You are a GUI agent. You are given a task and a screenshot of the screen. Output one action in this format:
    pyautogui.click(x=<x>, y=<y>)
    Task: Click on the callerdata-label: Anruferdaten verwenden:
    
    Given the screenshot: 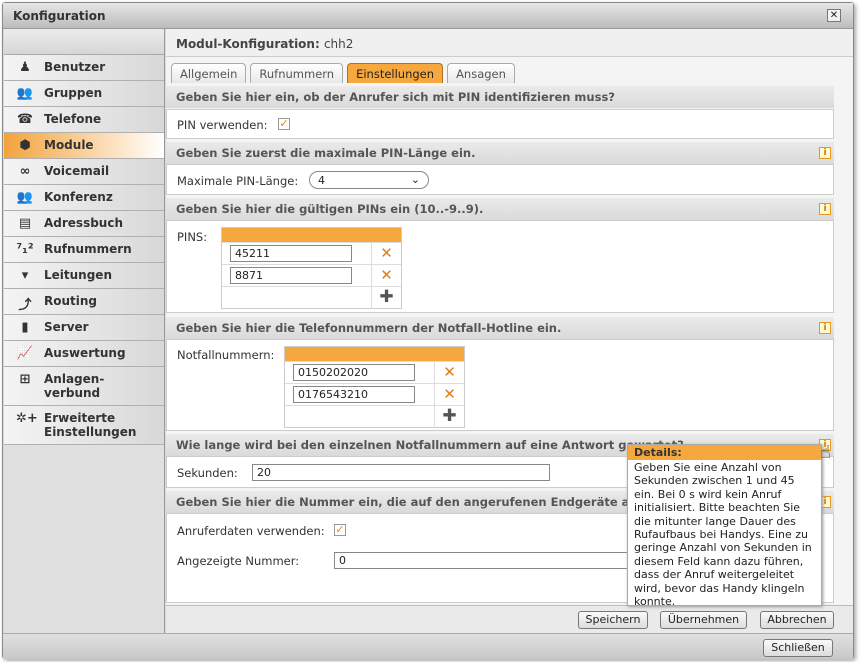 What is the action you would take?
    pyautogui.click(x=251, y=531)
    